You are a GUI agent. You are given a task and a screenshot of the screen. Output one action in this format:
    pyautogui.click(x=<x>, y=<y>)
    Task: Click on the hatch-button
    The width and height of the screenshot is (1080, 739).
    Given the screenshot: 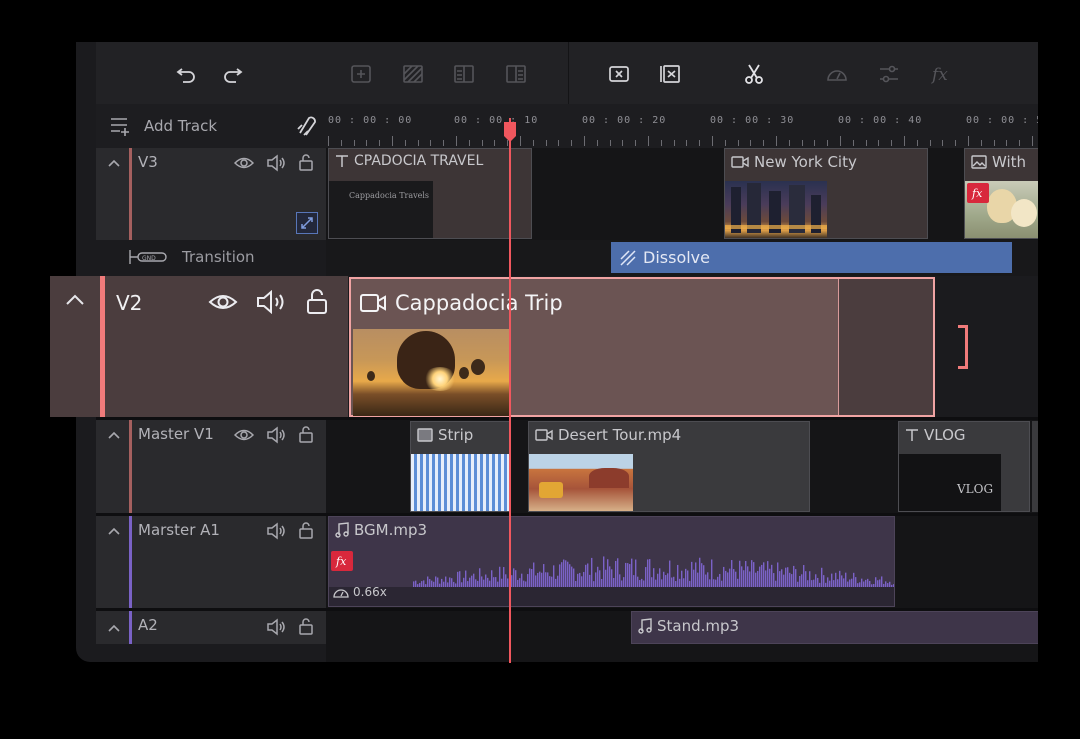 What is the action you would take?
    pyautogui.click(x=413, y=74)
    